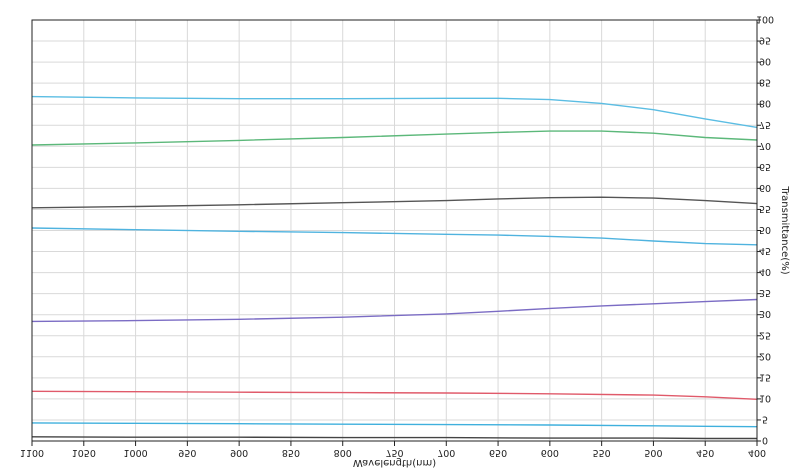 This screenshot has width=800, height=473. What do you see at coordinates (84, 452) in the screenshot?
I see `x-tick-label: 1050` at bounding box center [84, 452].